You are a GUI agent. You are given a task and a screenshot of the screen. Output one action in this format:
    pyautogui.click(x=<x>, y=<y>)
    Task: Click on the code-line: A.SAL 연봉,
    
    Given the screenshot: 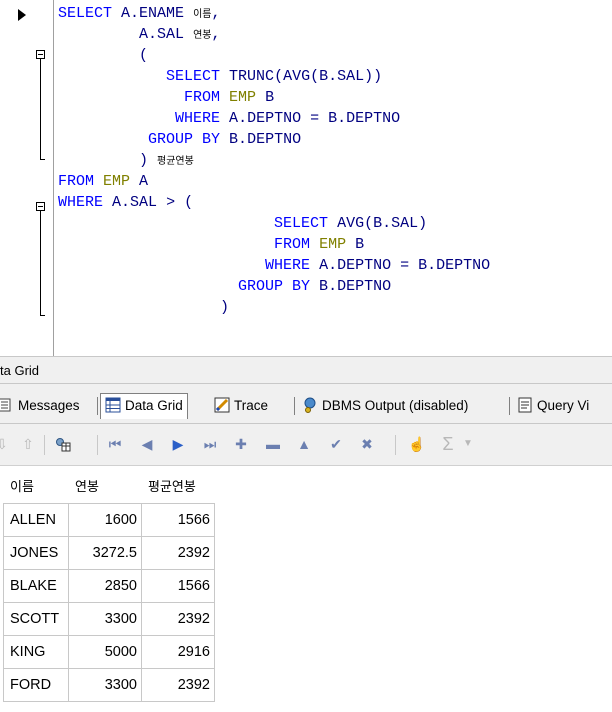 What is the action you would take?
    pyautogui.click(x=139, y=35)
    